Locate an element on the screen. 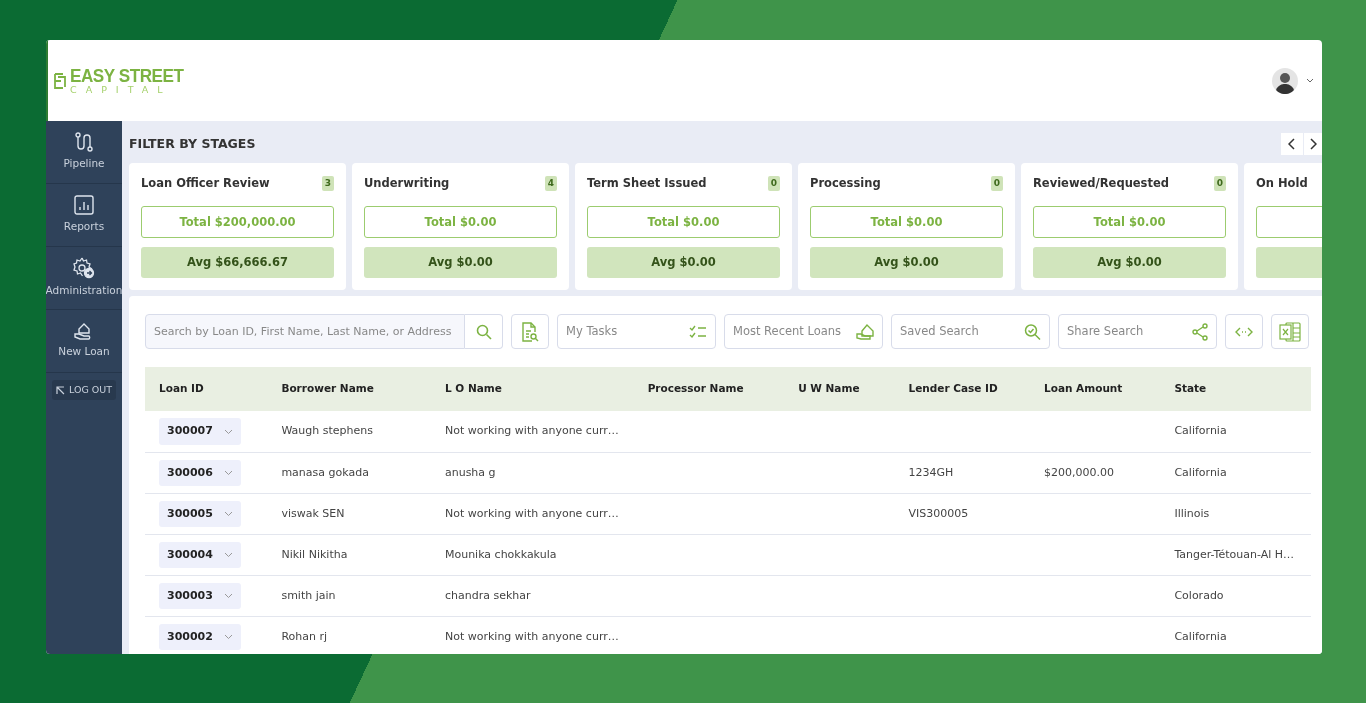 The width and height of the screenshot is (1366, 703). table-cell: chandra sekhar is located at coordinates (487, 595).